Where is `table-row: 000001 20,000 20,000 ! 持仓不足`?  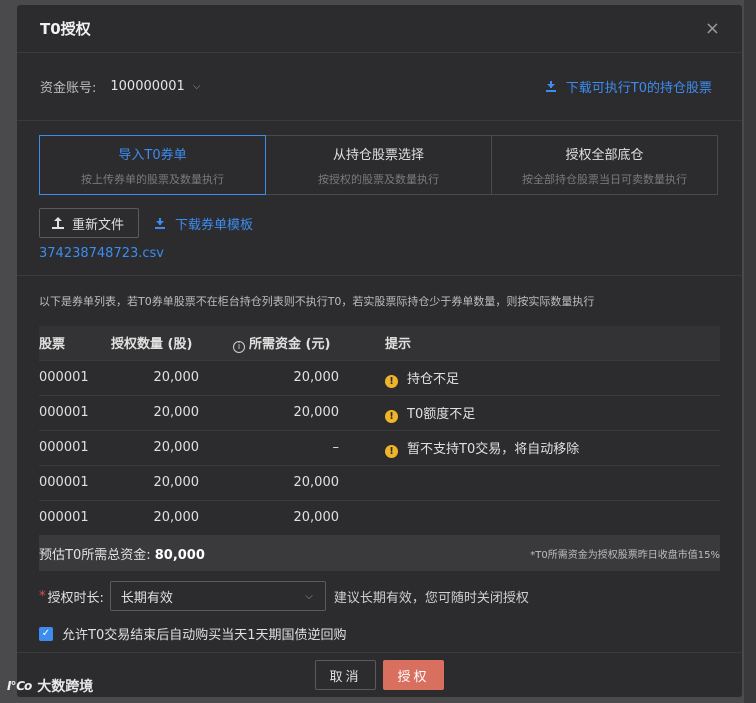 table-row: 000001 20,000 20,000 ! 持仓不足 is located at coordinates (379, 377).